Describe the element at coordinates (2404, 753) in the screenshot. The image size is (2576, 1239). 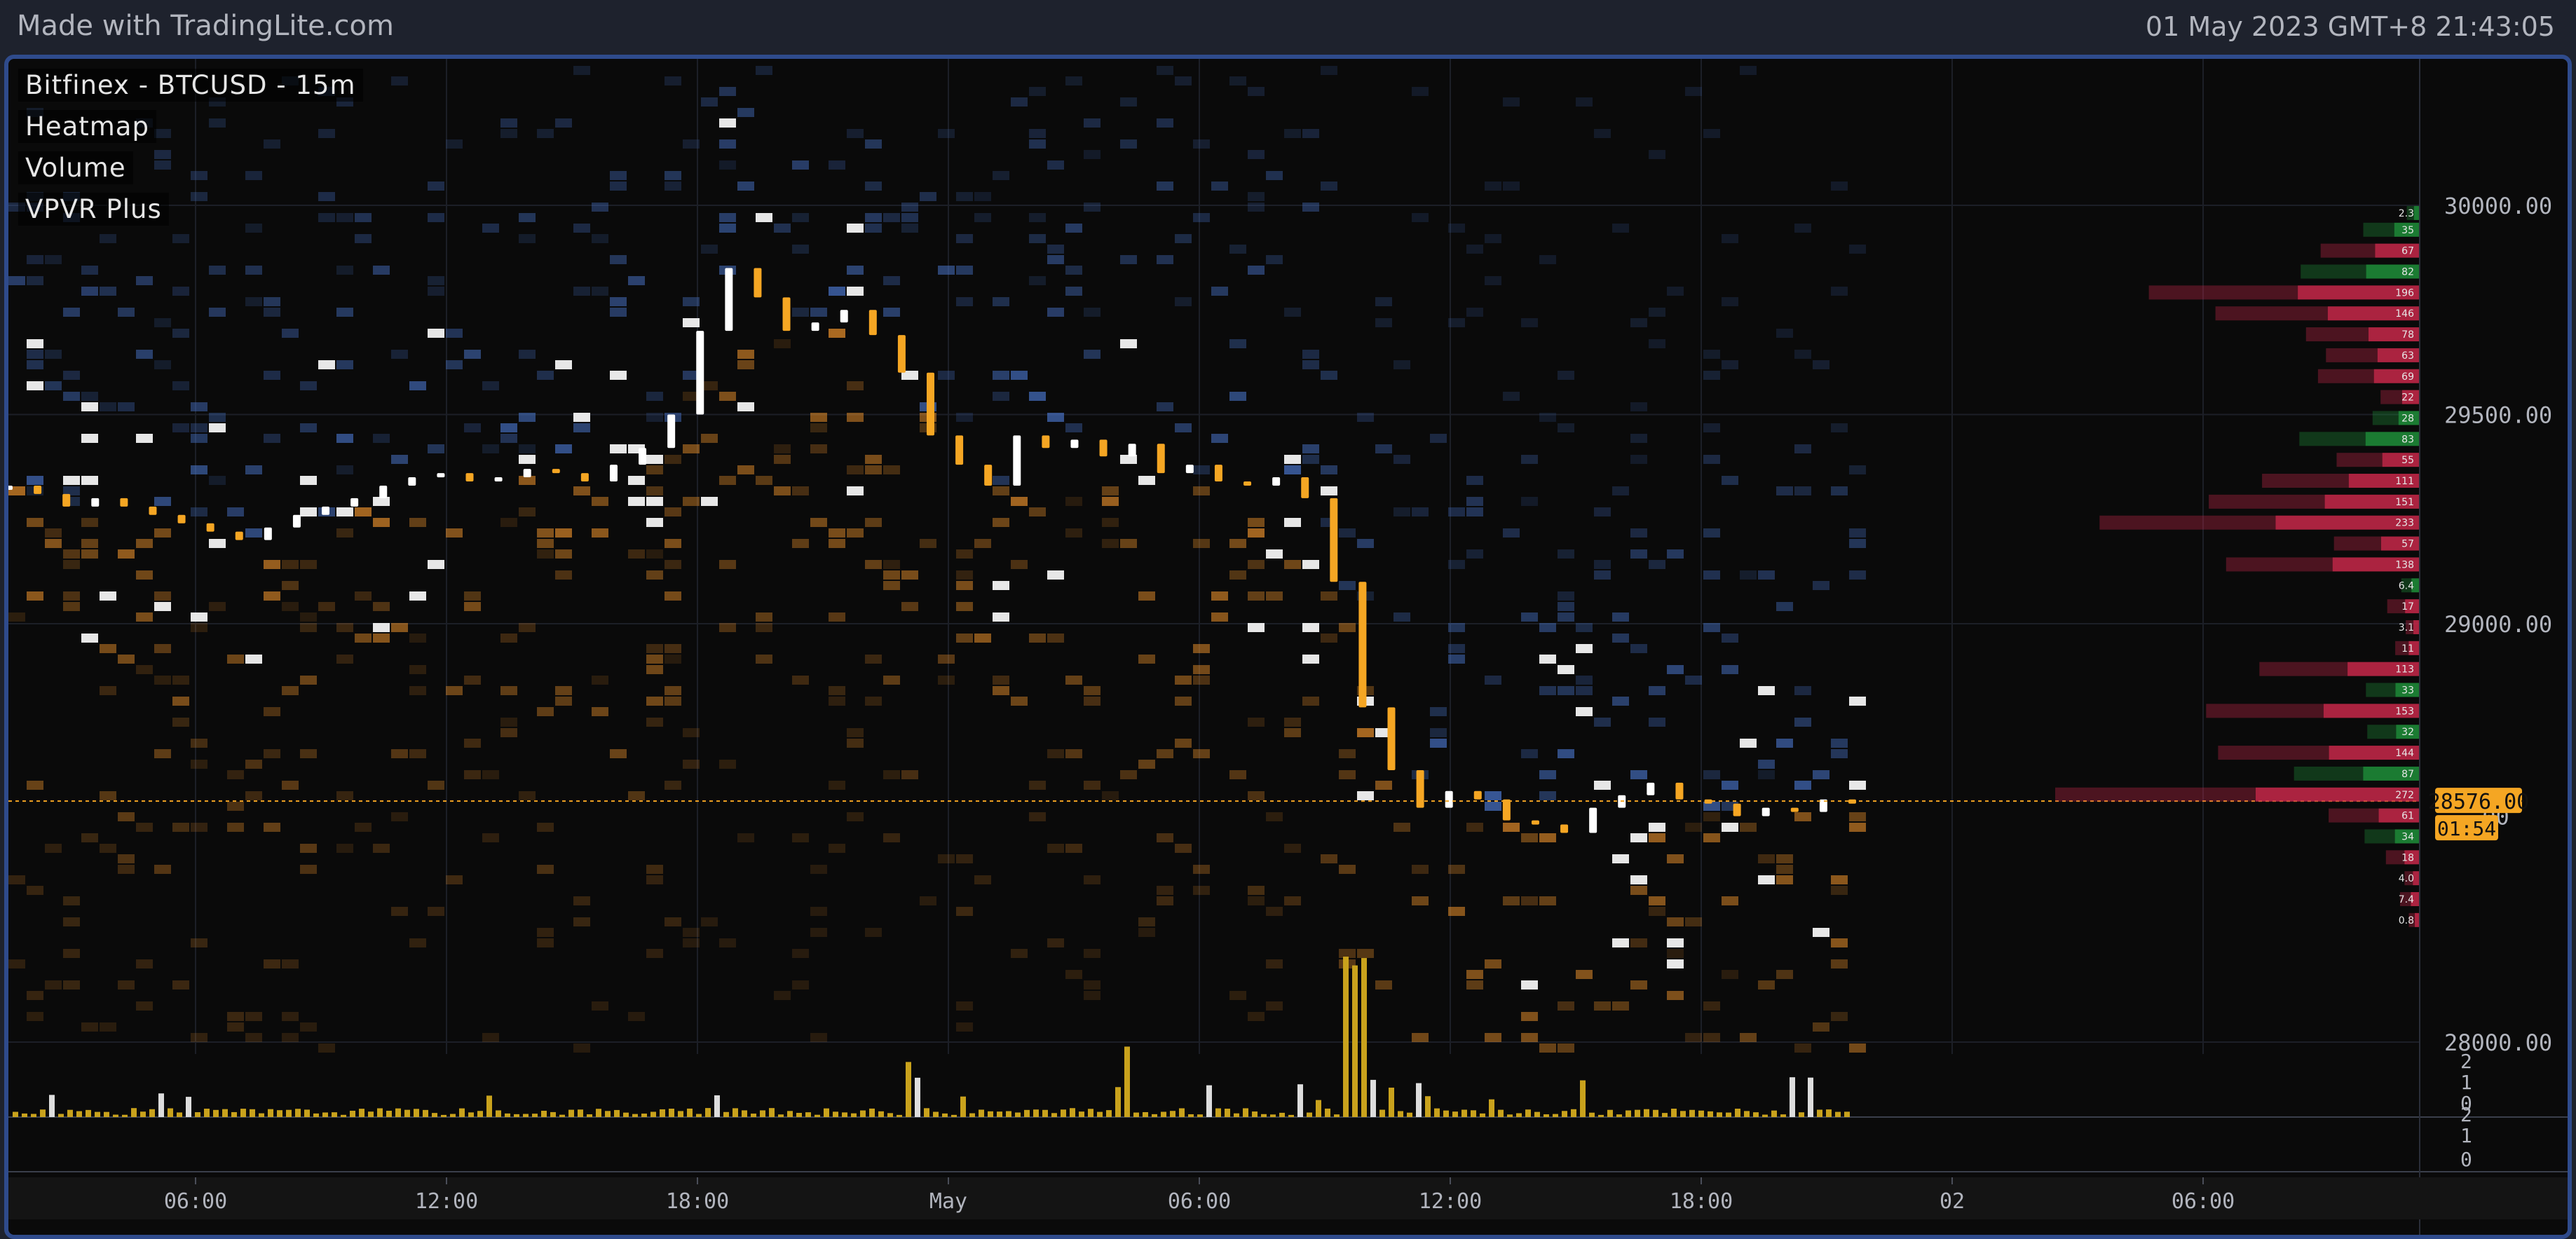
I see `vpvr-label-26: 144` at that location.